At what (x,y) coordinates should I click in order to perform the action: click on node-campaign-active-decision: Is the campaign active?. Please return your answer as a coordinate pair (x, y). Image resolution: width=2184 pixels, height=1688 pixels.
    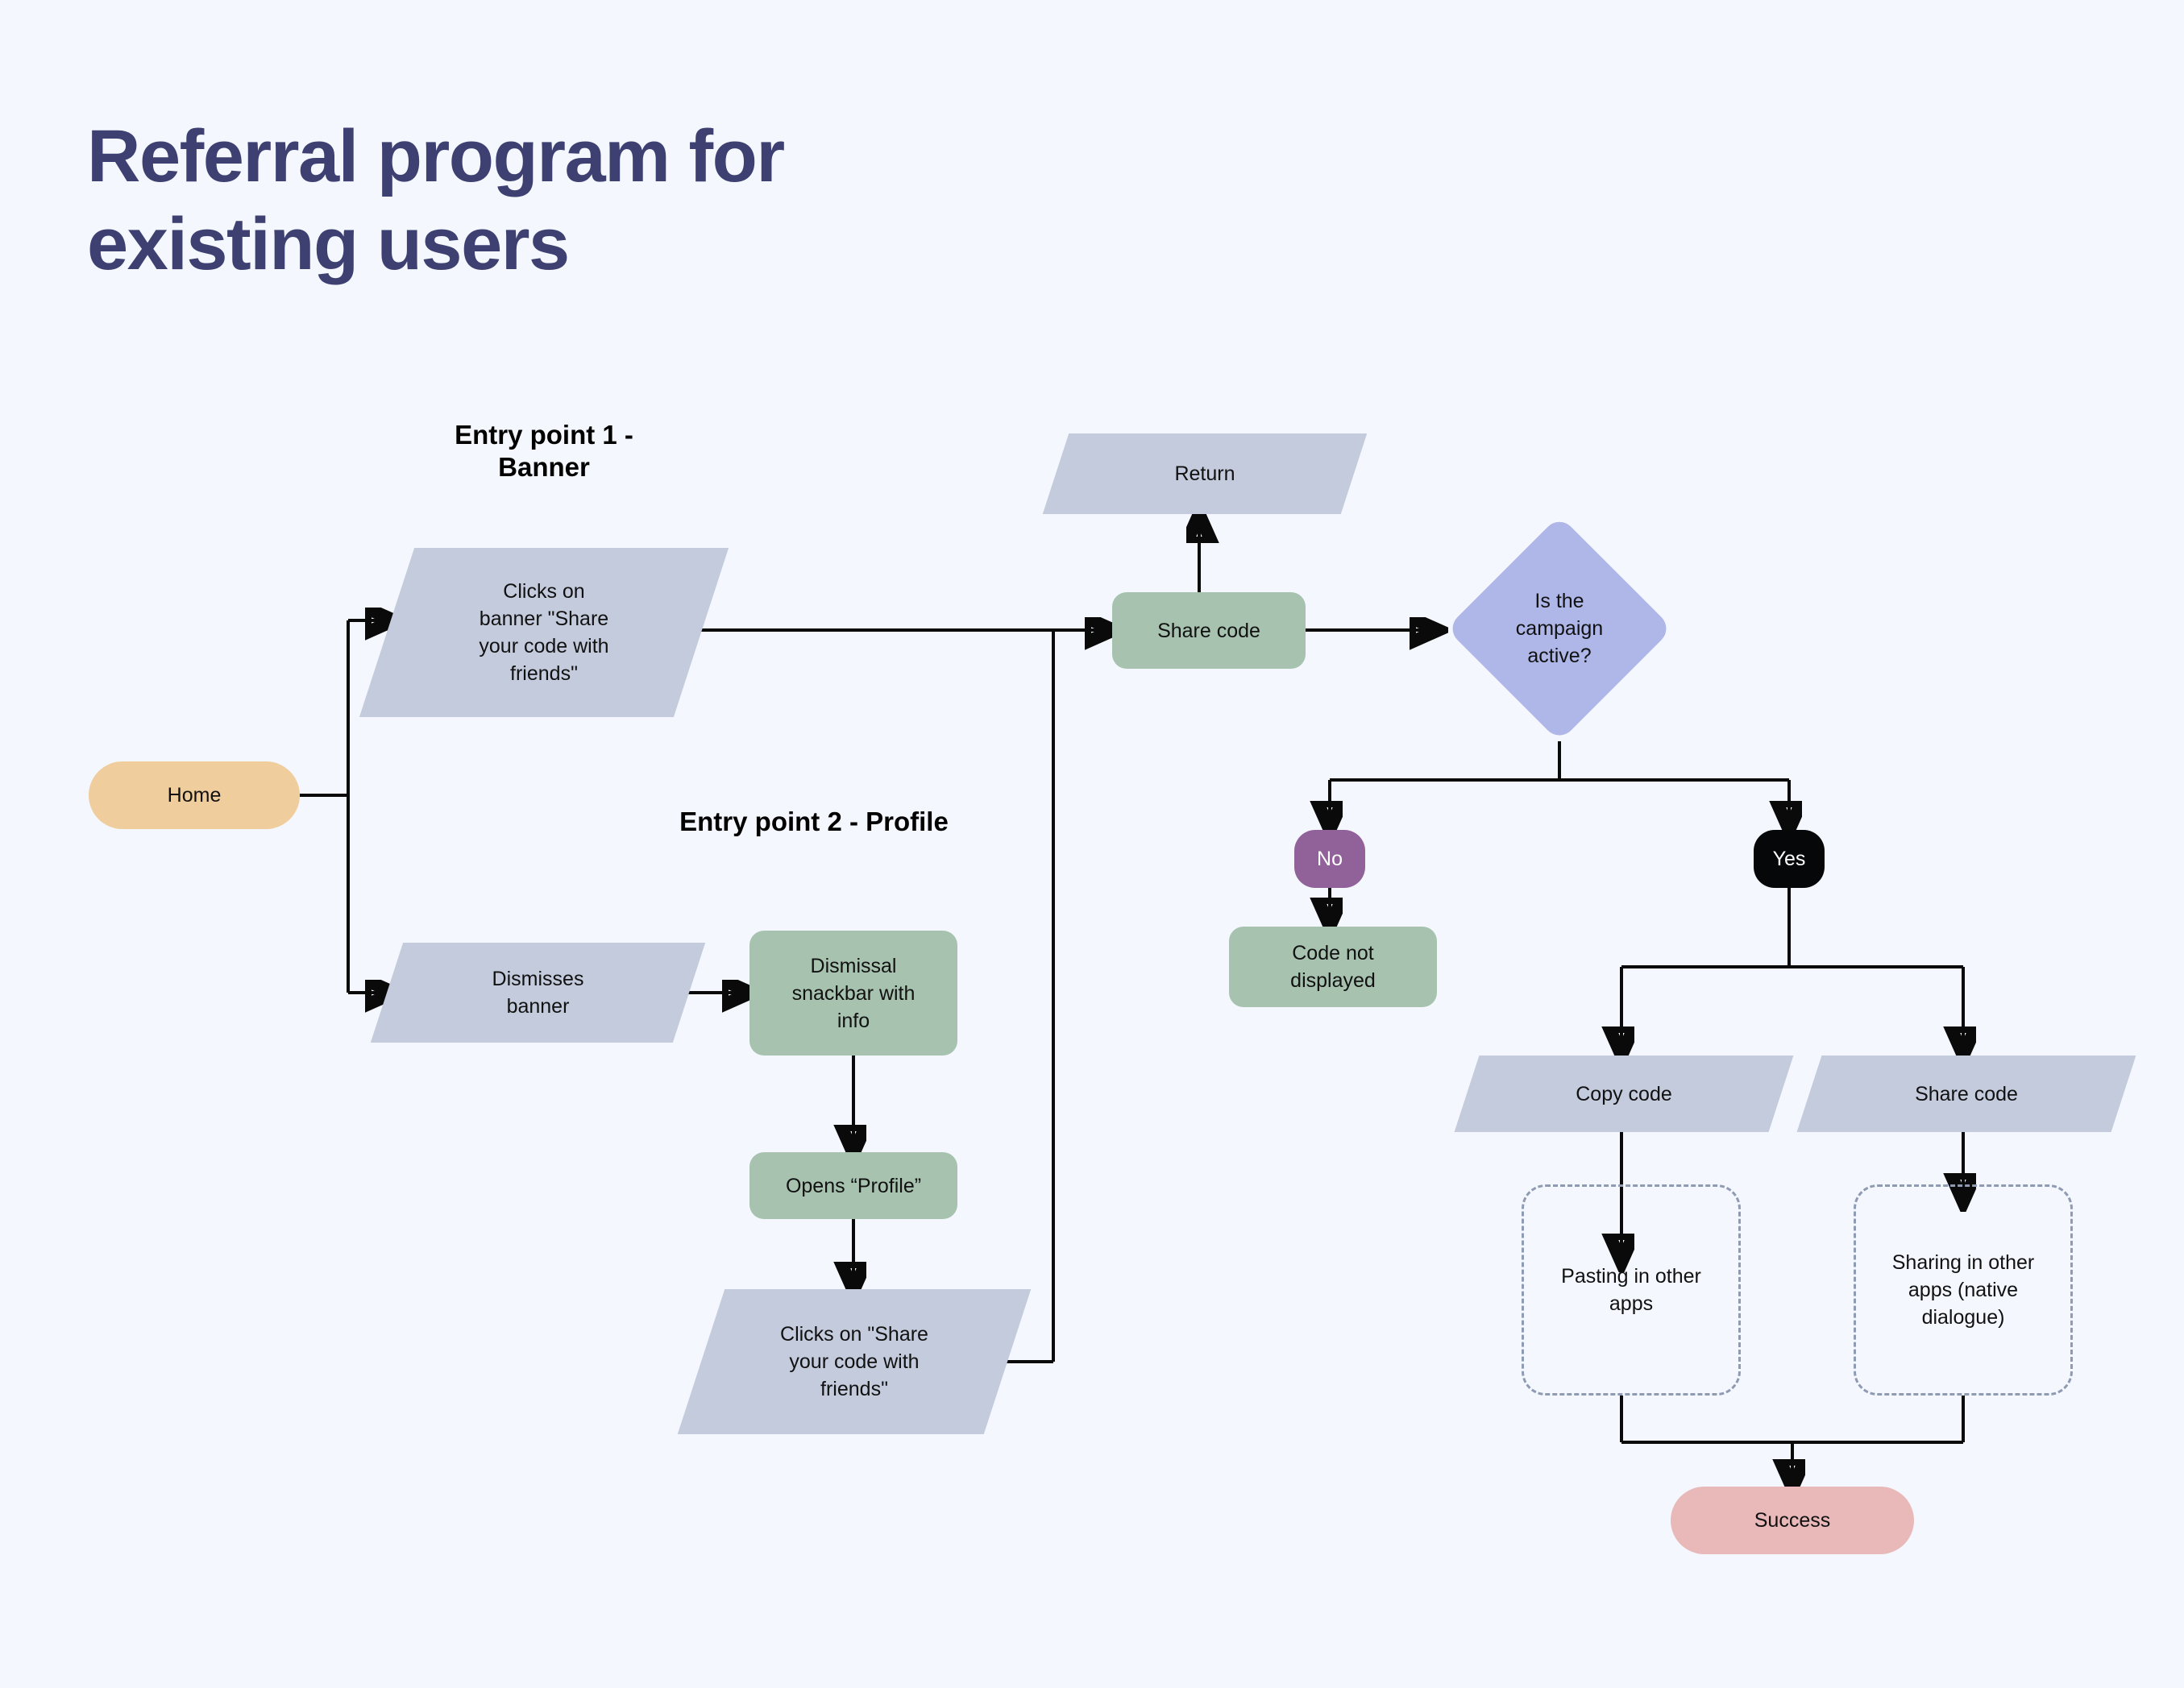
    Looking at the image, I should click on (1559, 628).